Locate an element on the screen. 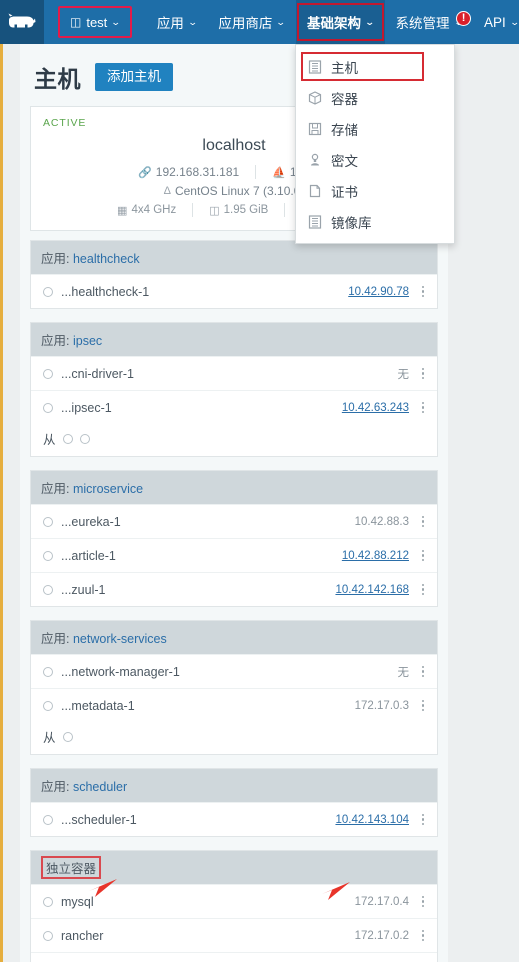 The width and height of the screenshot is (519, 962). service-row: ...healthcheck-1 10.42.90.78 is located at coordinates (234, 291).